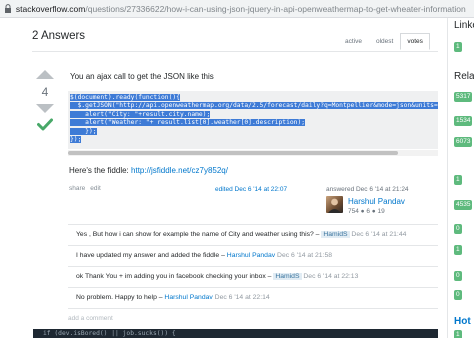 The height and width of the screenshot is (338, 474). Describe the element at coordinates (109, 333) in the screenshot. I see `code-line: if (dev.isBored() || job.sucks()) {` at that location.